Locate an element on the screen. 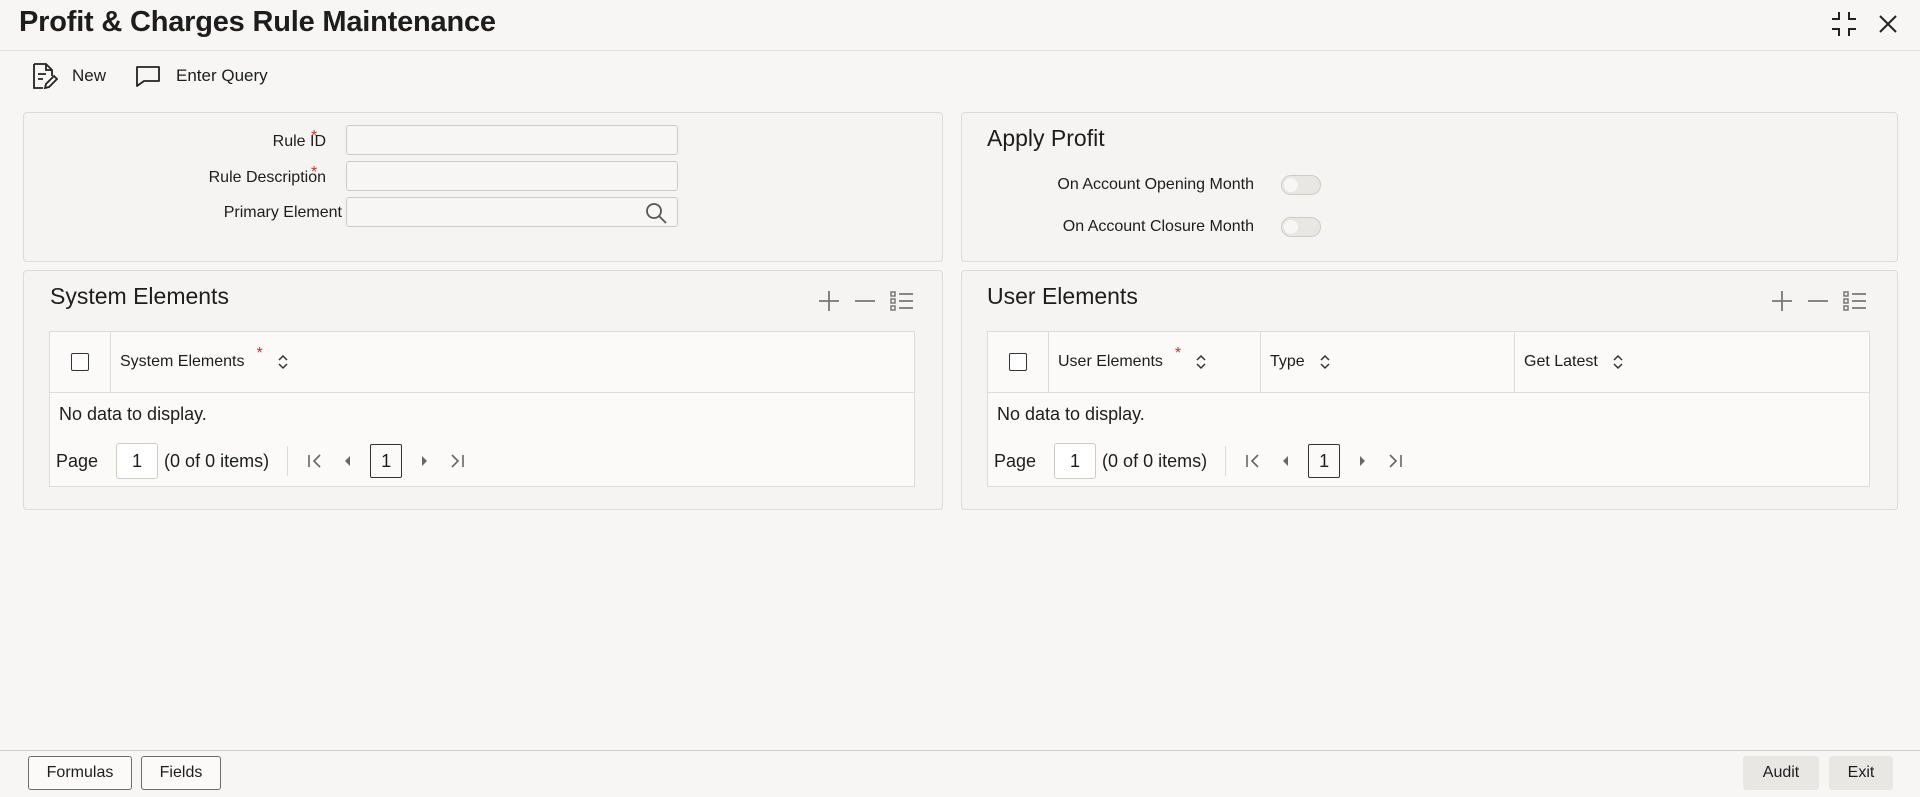  rule-id-required-marker: * is located at coordinates (314, 136).